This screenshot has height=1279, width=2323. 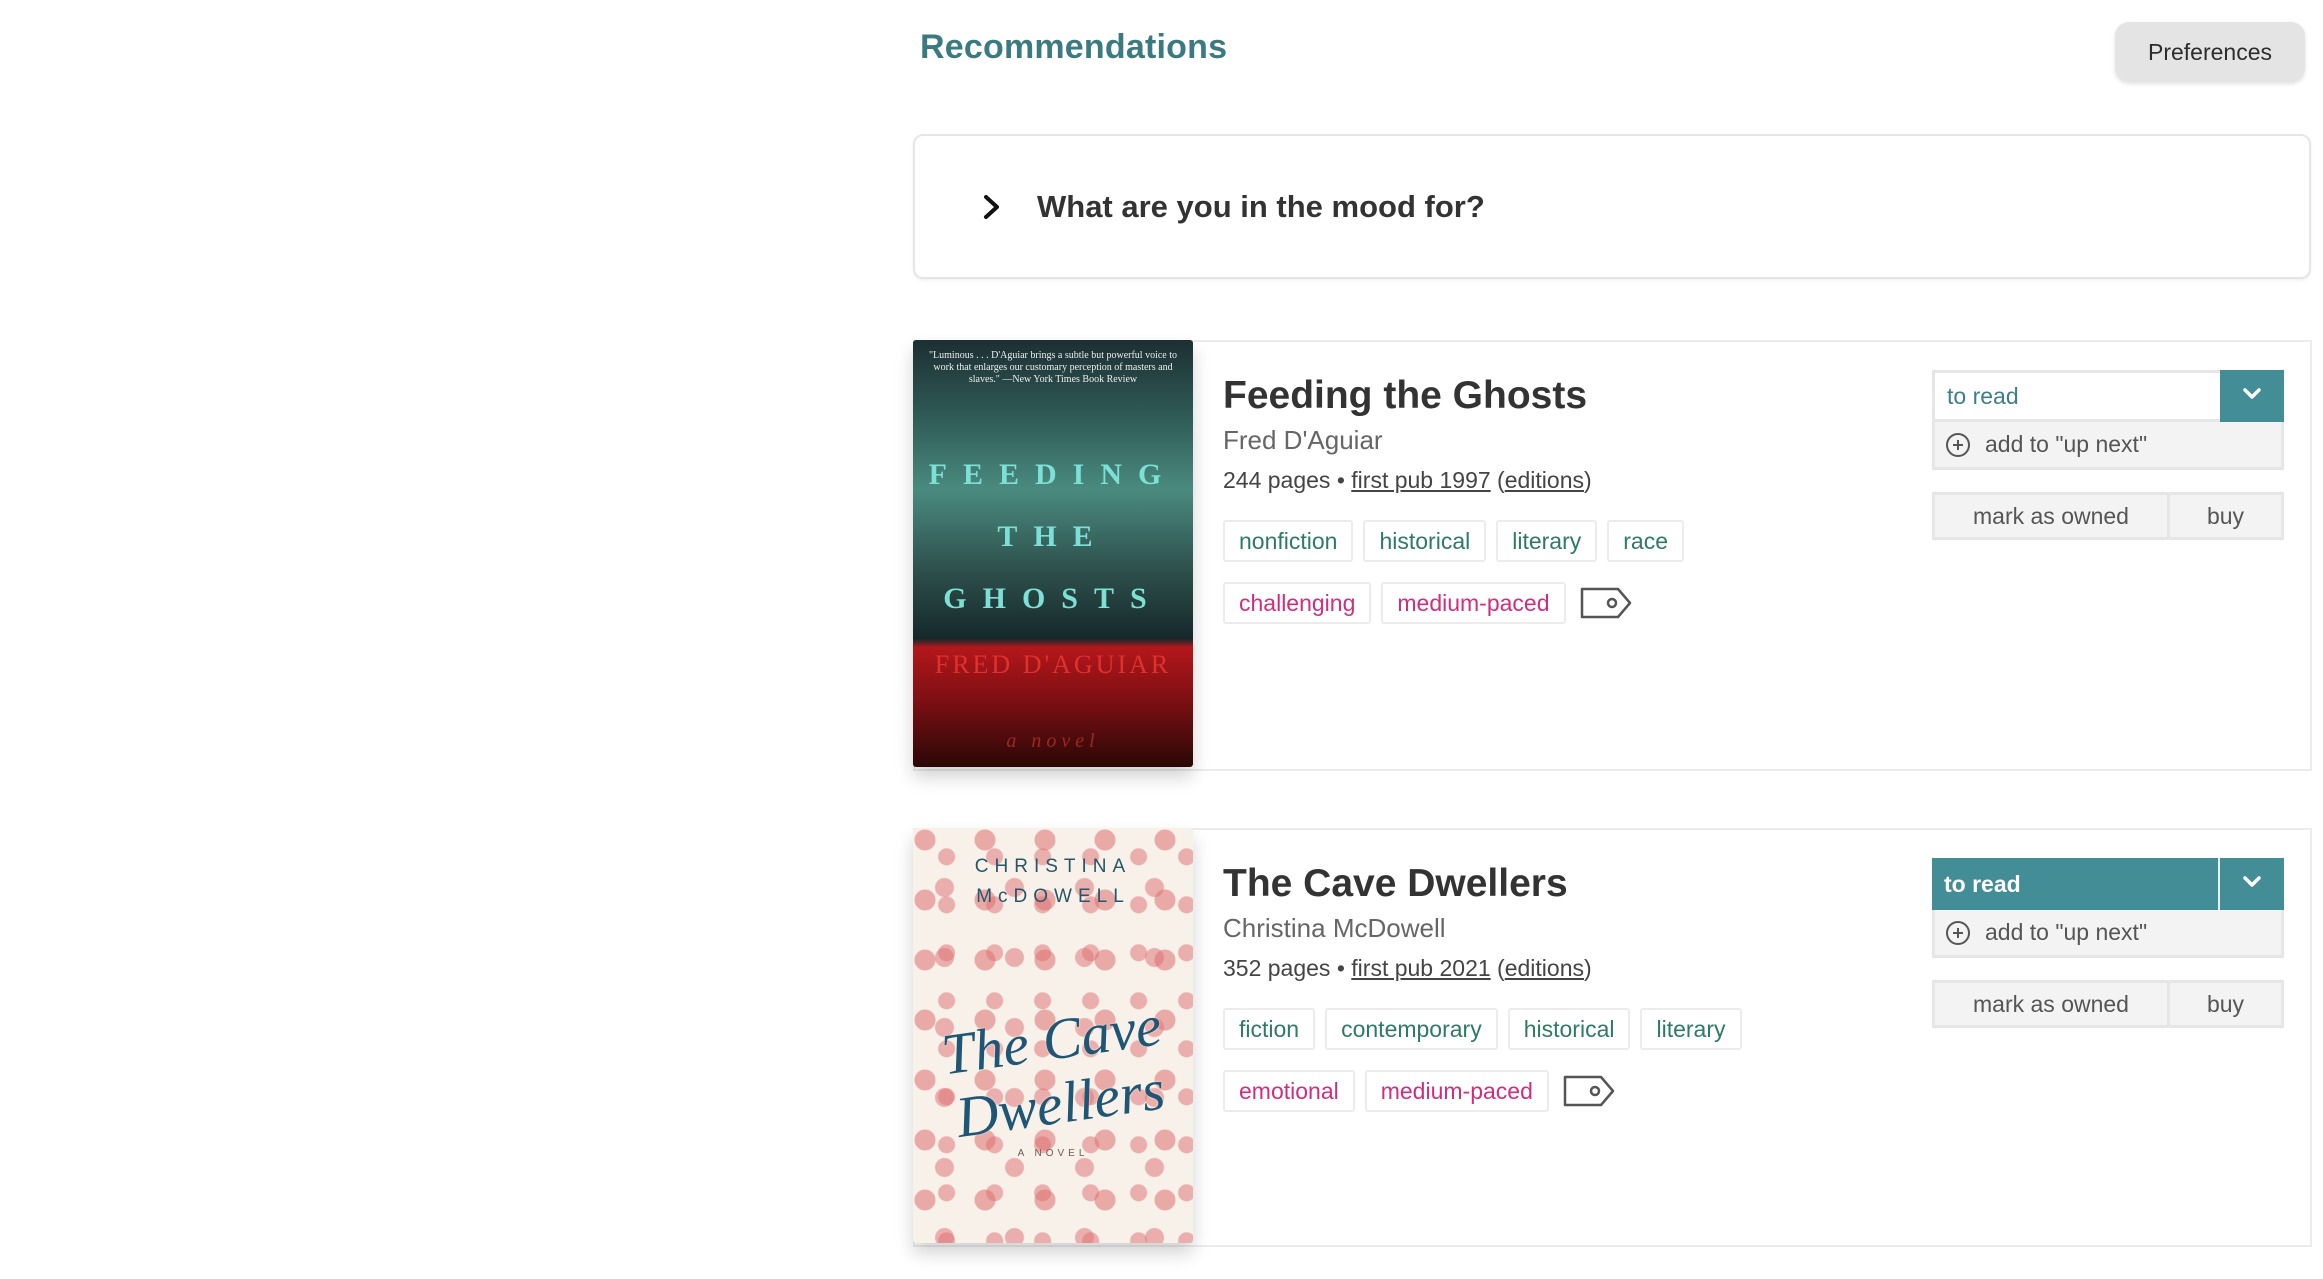 I want to click on cover-subtitle: A NOVEL, so click(x=1053, y=1153).